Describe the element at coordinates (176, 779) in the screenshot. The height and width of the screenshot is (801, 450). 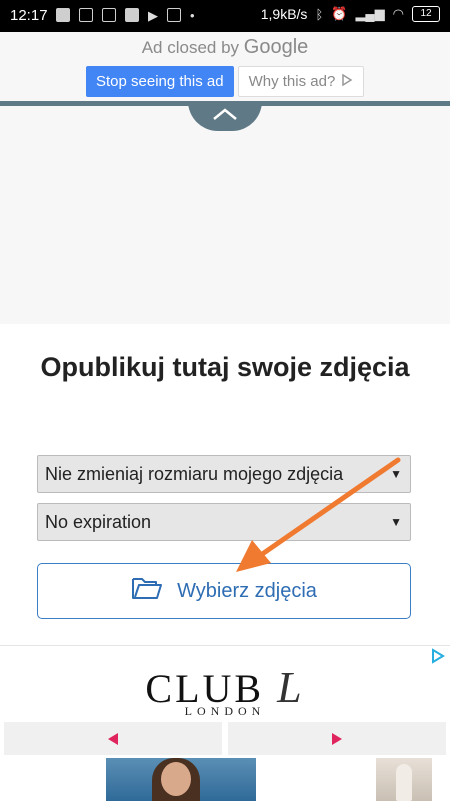
I see `model-face` at that location.